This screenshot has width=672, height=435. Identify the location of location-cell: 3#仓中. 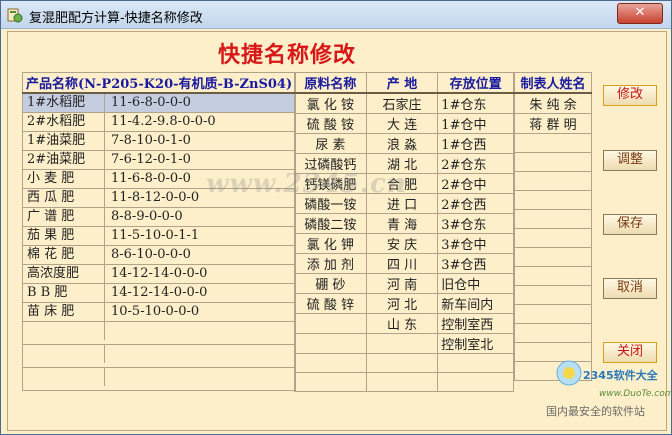
(475, 243).